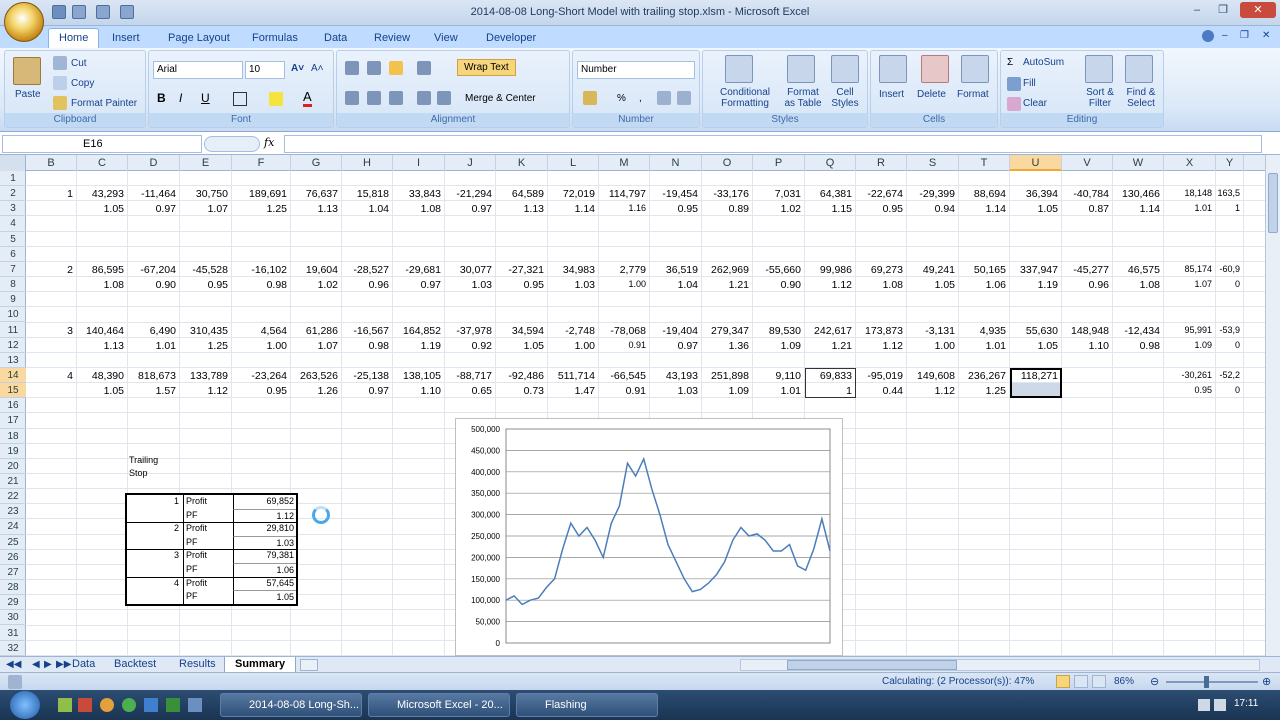  Describe the element at coordinates (100, 270) in the screenshot. I see `profit-cell: 86,595` at that location.